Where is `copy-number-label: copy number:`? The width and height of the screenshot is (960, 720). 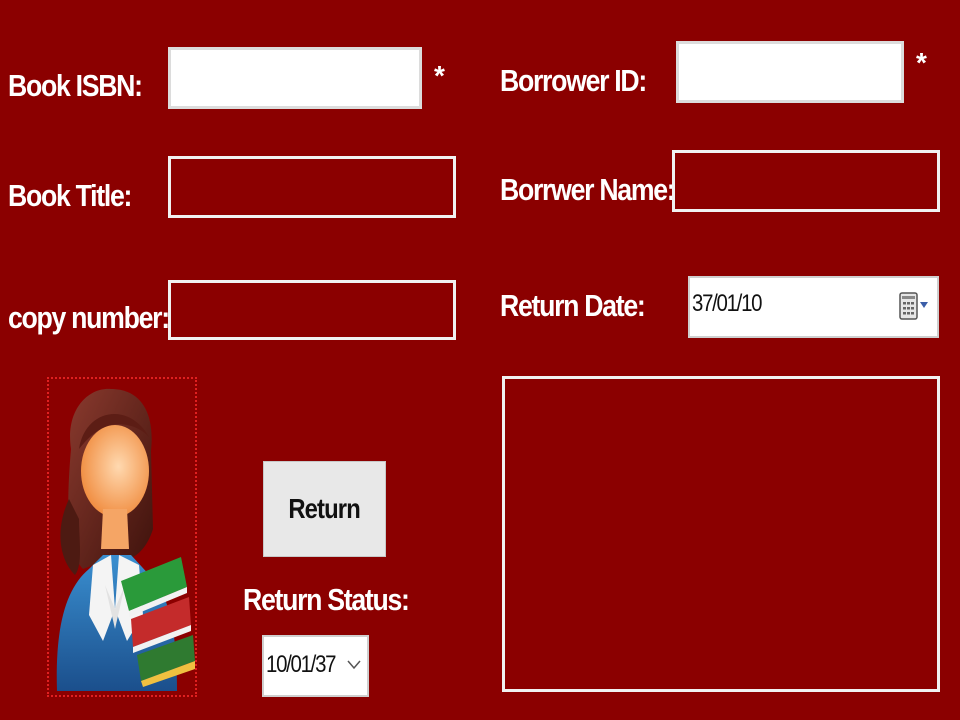 copy-number-label: copy number: is located at coordinates (89, 317).